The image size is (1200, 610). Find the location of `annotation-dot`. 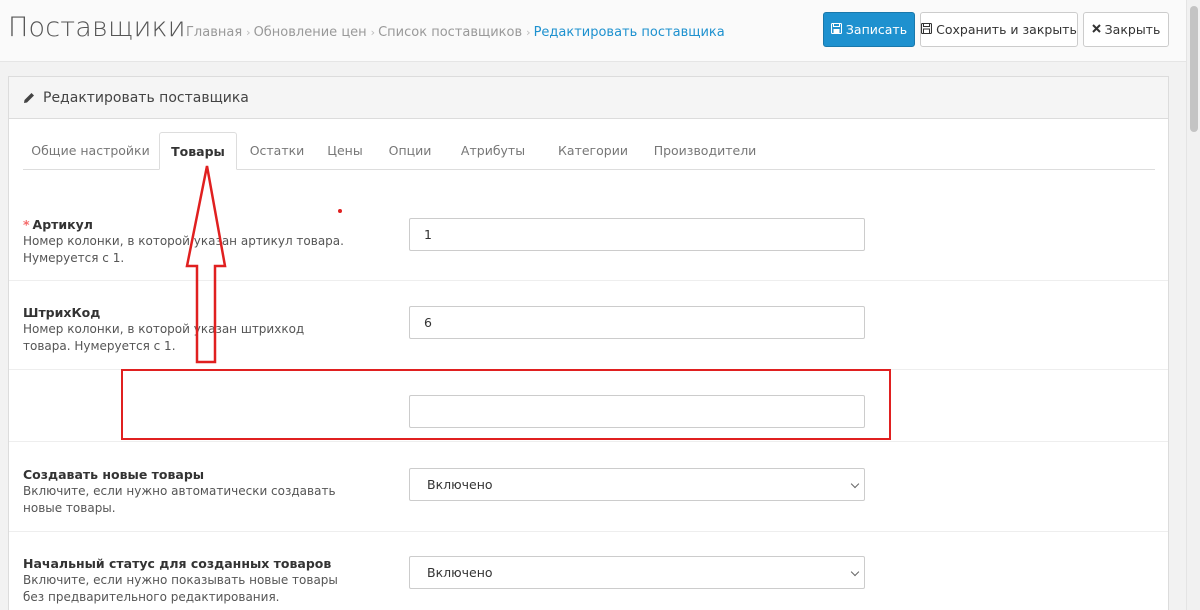

annotation-dot is located at coordinates (340, 211).